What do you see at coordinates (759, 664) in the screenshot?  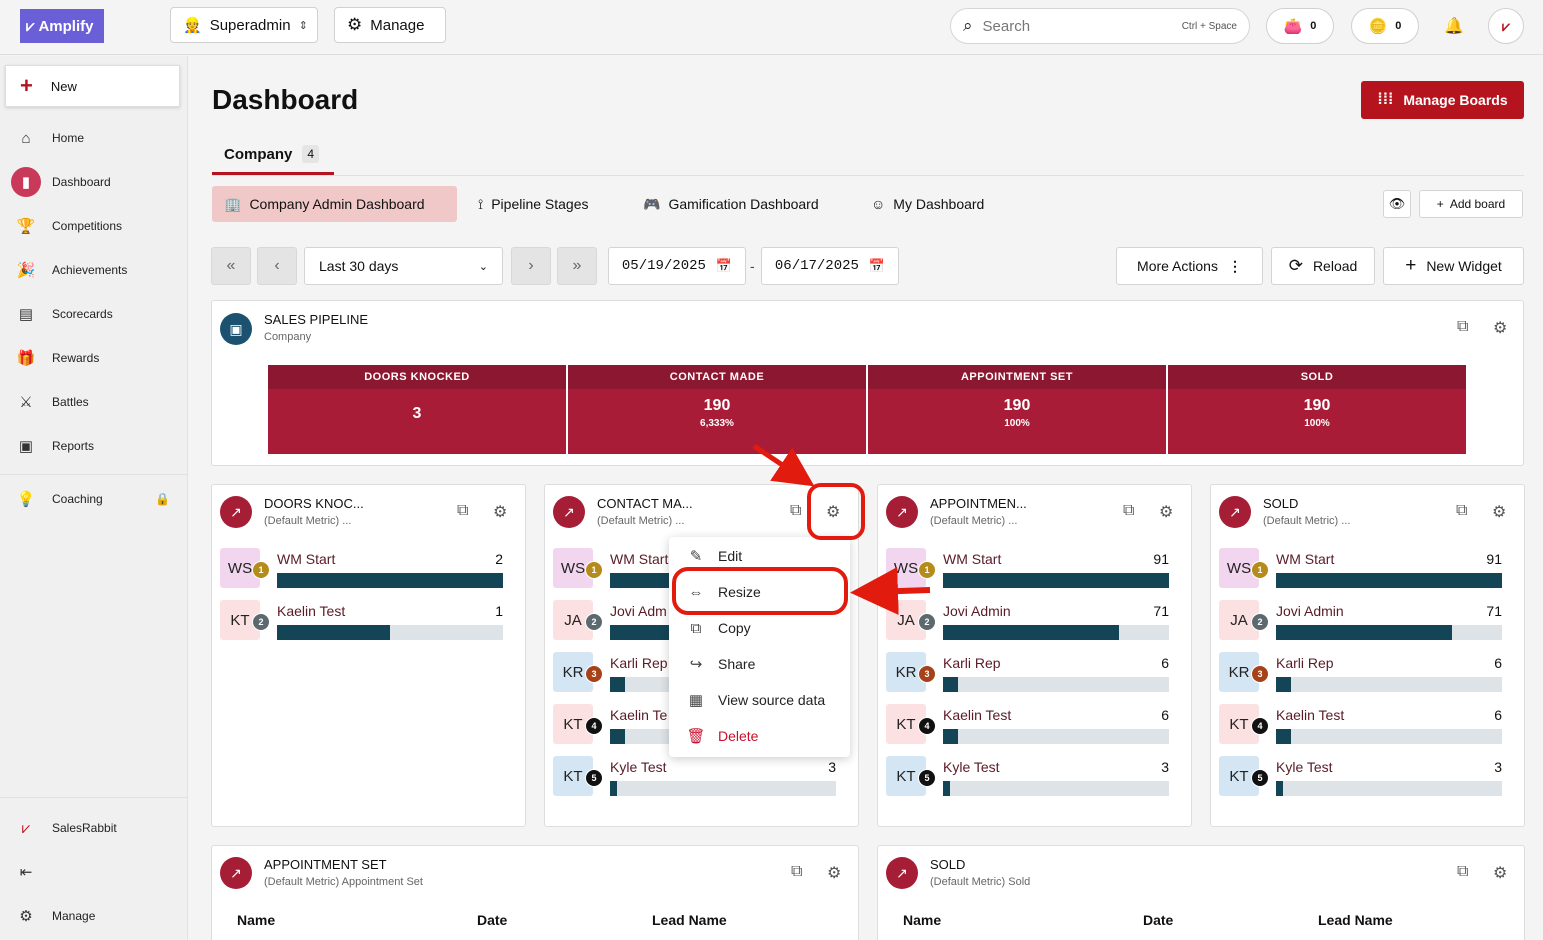 I see `menu-item-share: ↪ Share` at bounding box center [759, 664].